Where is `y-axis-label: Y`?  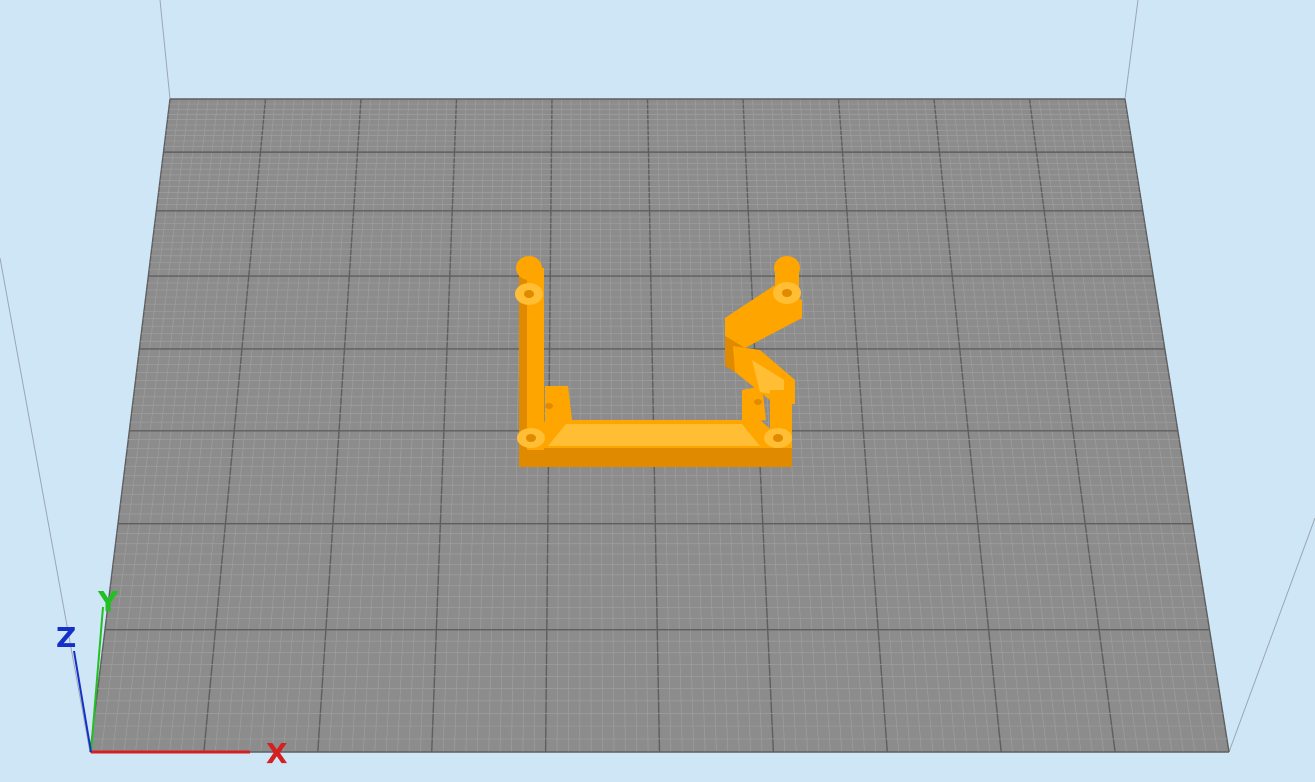 y-axis-label: Y is located at coordinates (108, 601).